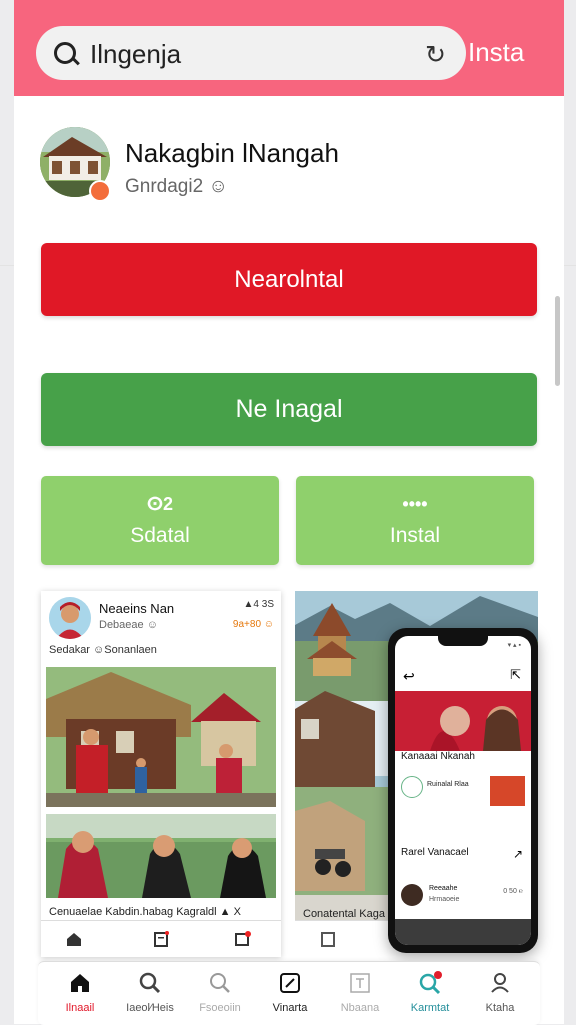 Image resolution: width=576 pixels, height=1025 pixels. Describe the element at coordinates (160, 520) in the screenshot. I see `save-button: ⵙ2 Sdatal` at that location.